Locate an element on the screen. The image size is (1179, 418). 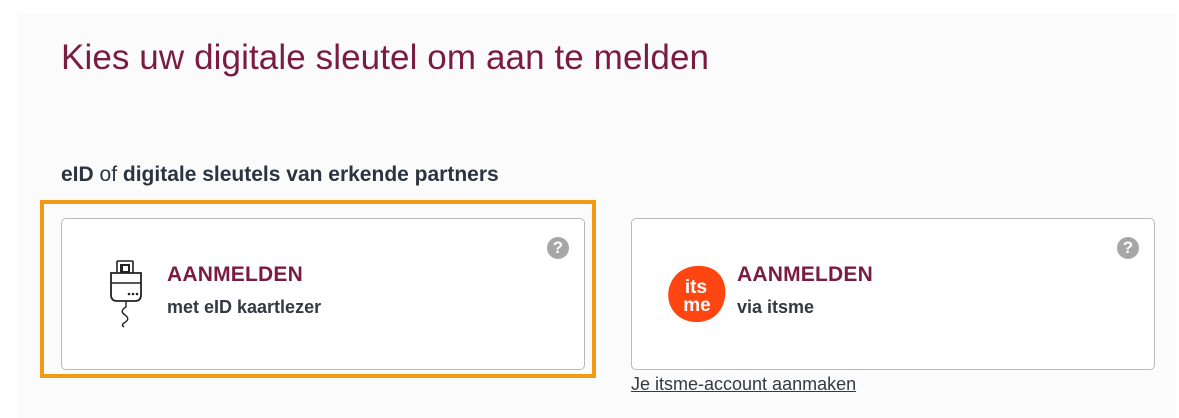
section-heading-partners: digitale sleutels van erkende partners is located at coordinates (310, 174).